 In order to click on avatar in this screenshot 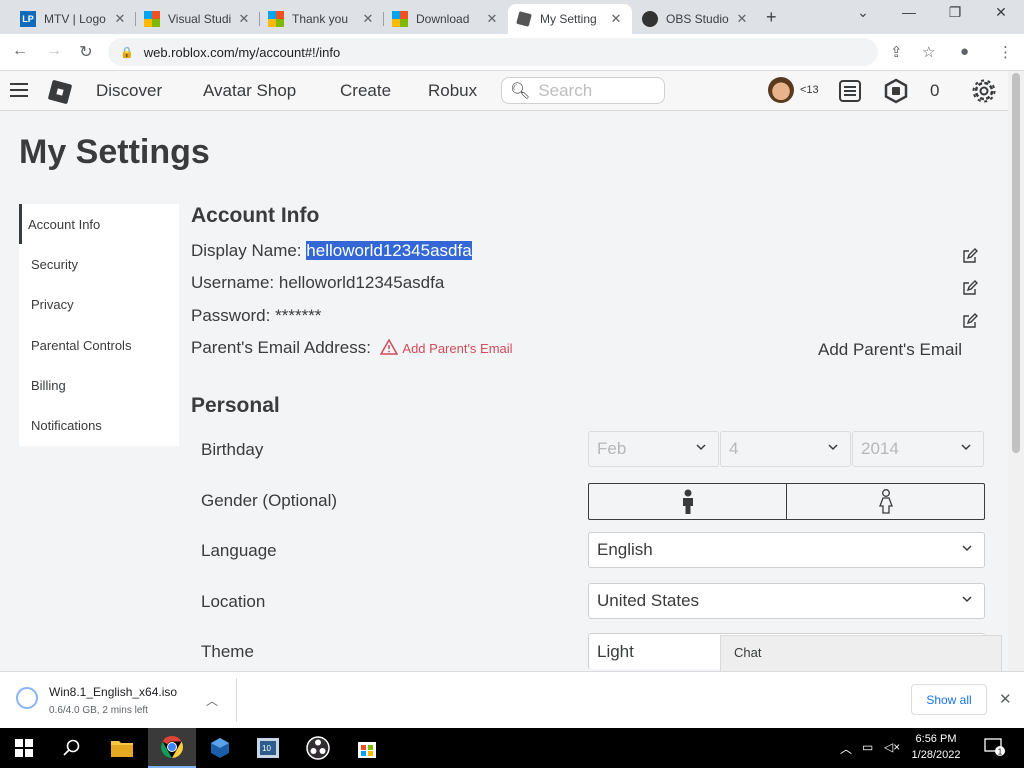, I will do `click(781, 90)`.